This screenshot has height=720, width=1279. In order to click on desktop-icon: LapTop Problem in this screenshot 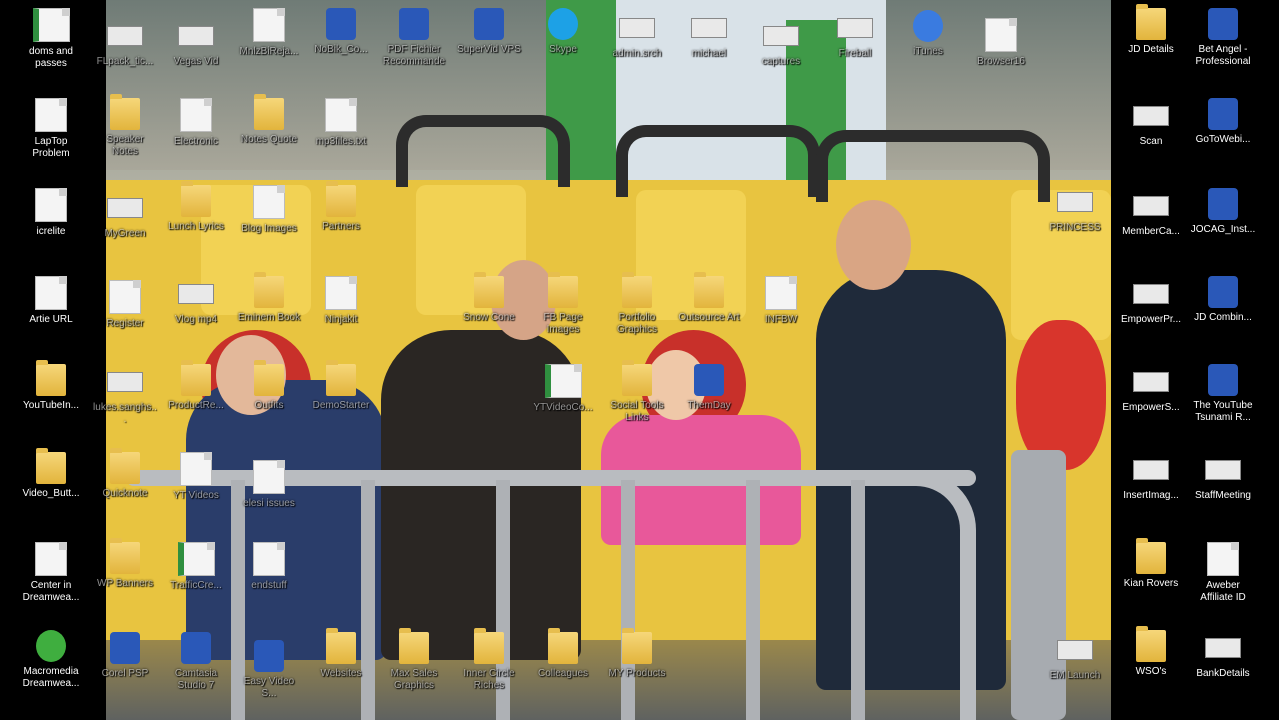, I will do `click(51, 129)`.